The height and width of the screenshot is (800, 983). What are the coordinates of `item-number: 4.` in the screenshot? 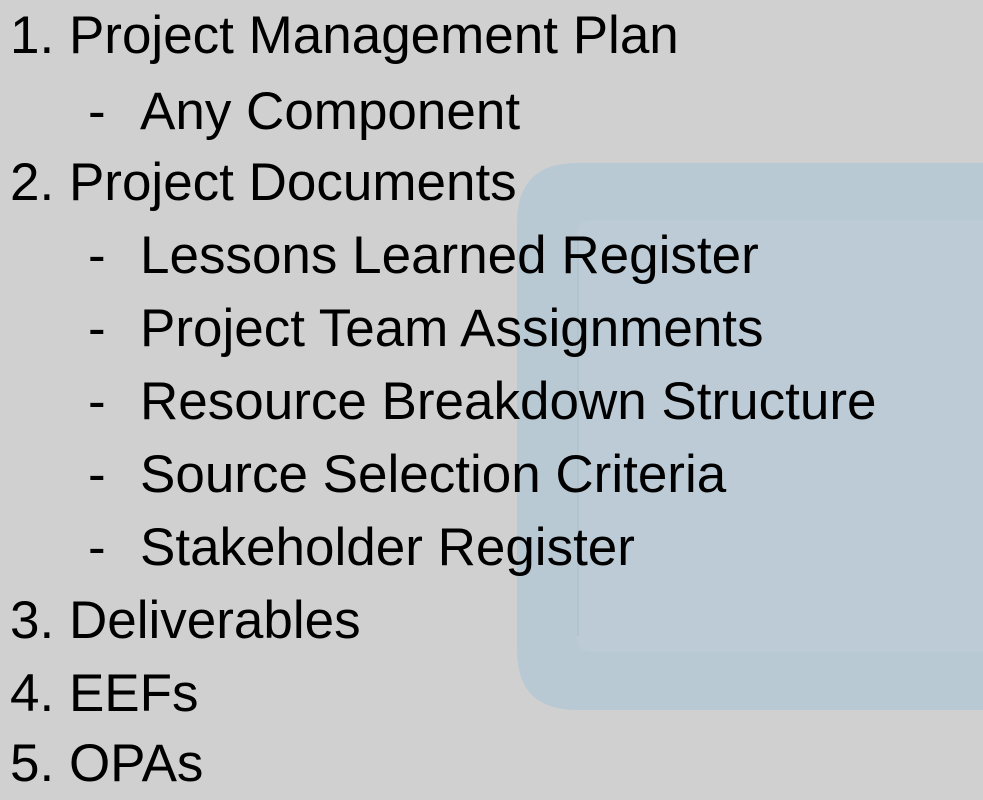 It's located at (32, 693).